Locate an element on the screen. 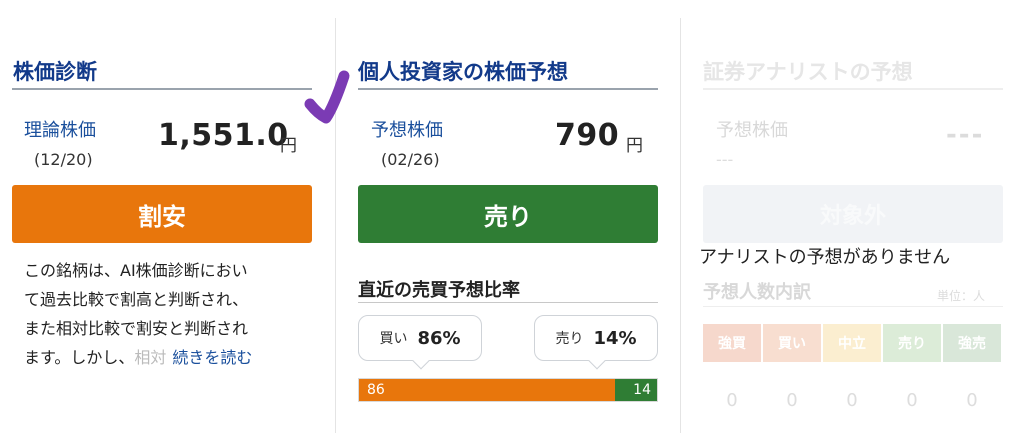  level-strong-buy: 強買 is located at coordinates (732, 343).